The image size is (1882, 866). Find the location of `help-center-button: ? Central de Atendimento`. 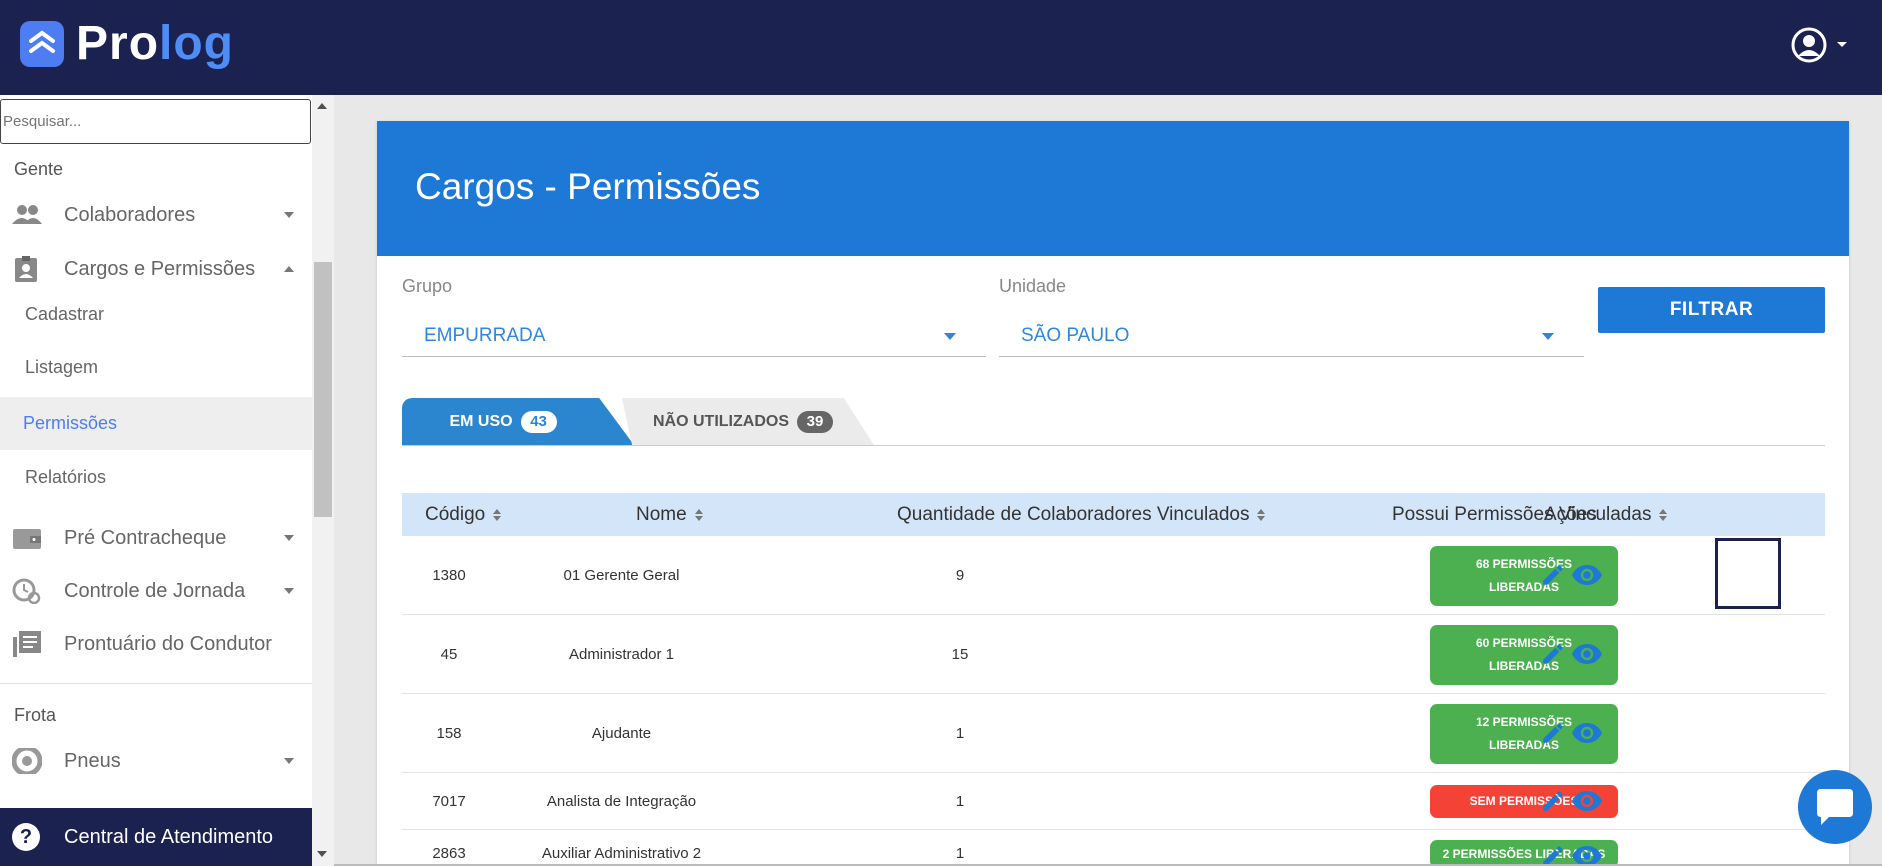

help-center-button: ? Central de Atendimento is located at coordinates (156, 837).